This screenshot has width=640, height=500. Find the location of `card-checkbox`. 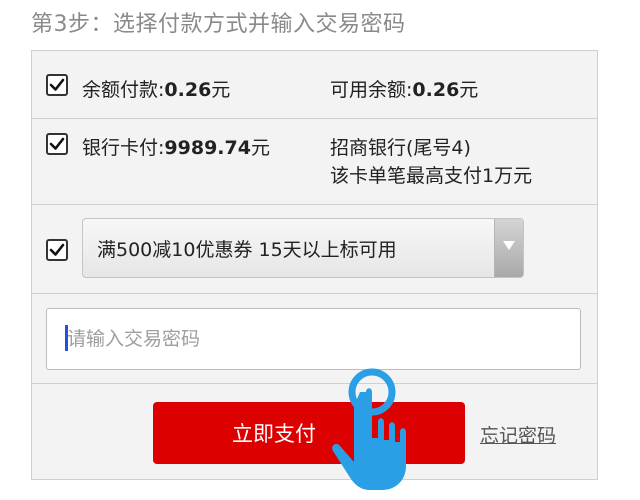

card-checkbox is located at coordinates (57, 144).